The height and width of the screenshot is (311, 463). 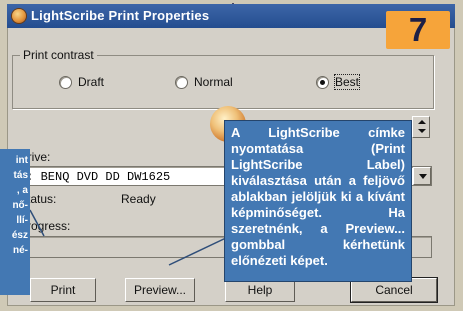 I want to click on step-number-badge: 7, so click(x=418, y=30).